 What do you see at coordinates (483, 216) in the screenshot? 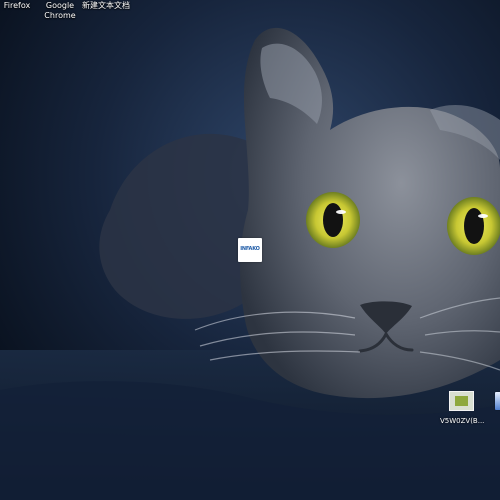
I see `cat-right-eye-highlight` at bounding box center [483, 216].